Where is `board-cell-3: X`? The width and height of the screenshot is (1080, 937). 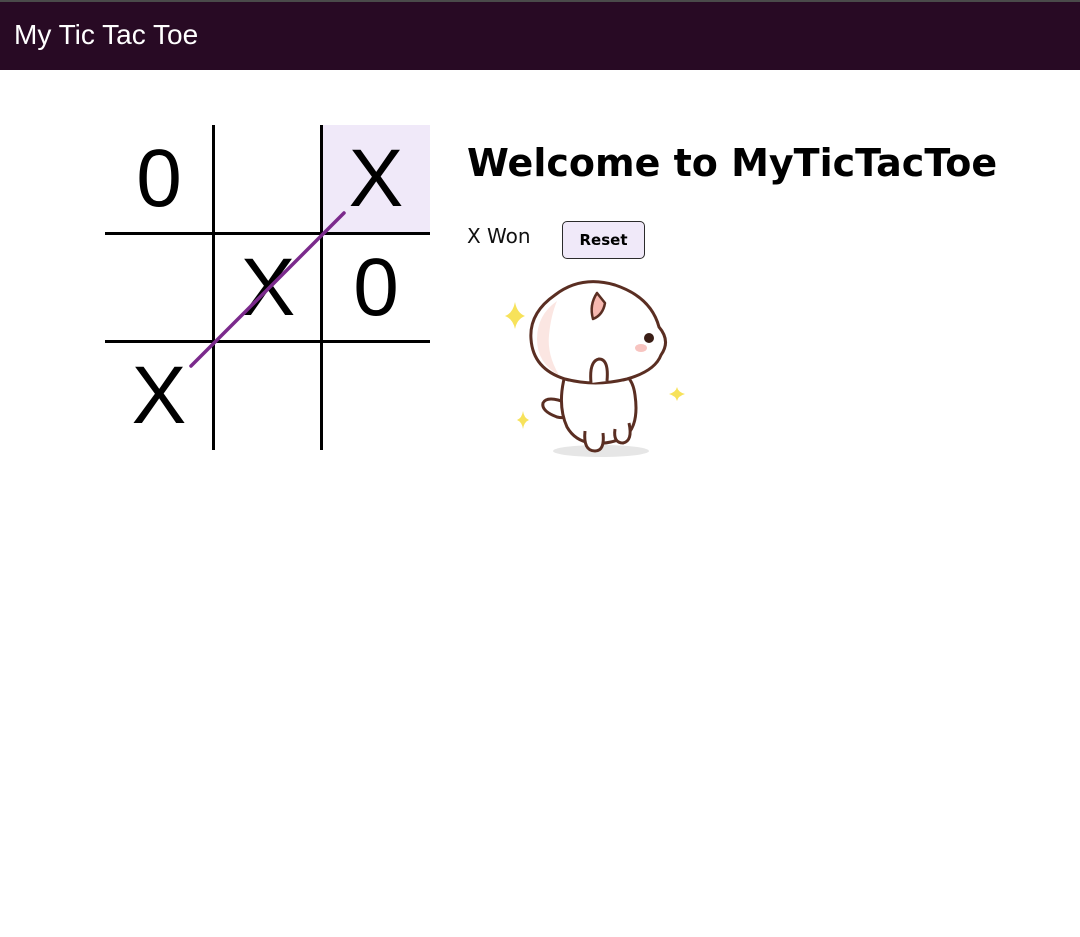 board-cell-3: X is located at coordinates (376, 179).